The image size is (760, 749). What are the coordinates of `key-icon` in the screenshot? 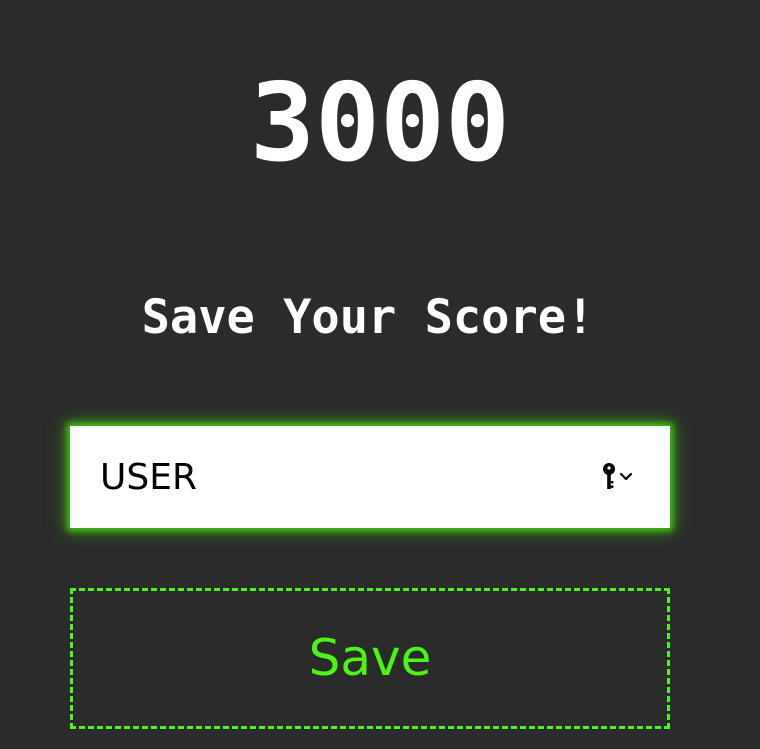 It's located at (618, 476).